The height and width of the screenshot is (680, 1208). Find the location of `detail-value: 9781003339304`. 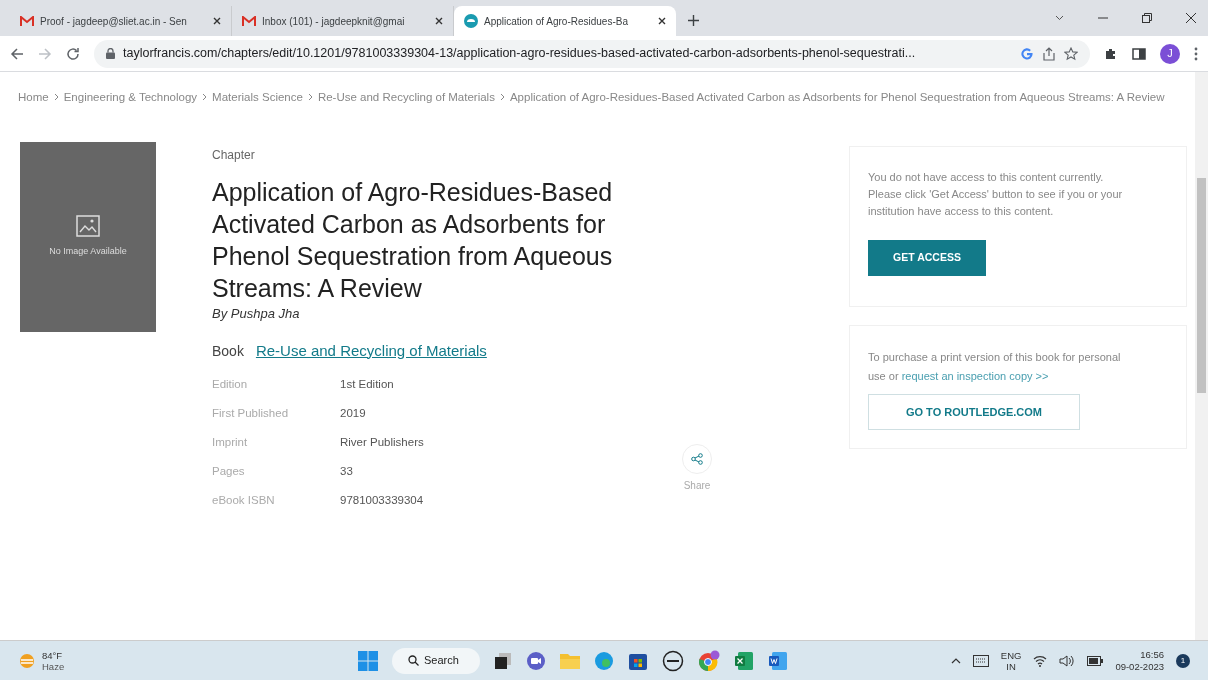

detail-value: 9781003339304 is located at coordinates (382, 500).